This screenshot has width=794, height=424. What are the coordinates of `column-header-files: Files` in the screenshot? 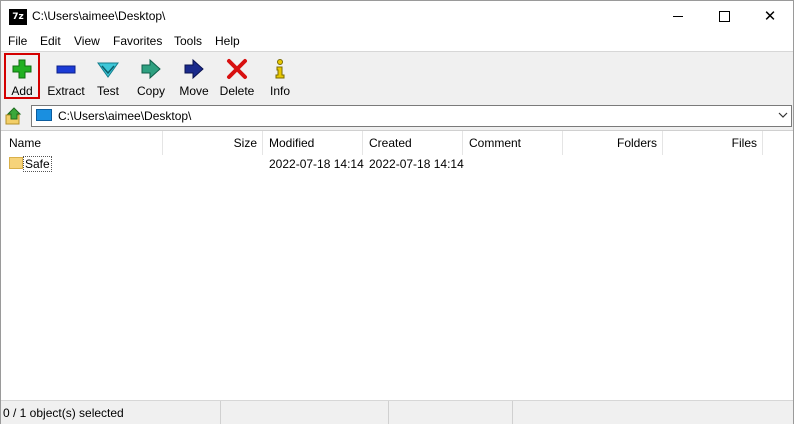 It's located at (713, 143).